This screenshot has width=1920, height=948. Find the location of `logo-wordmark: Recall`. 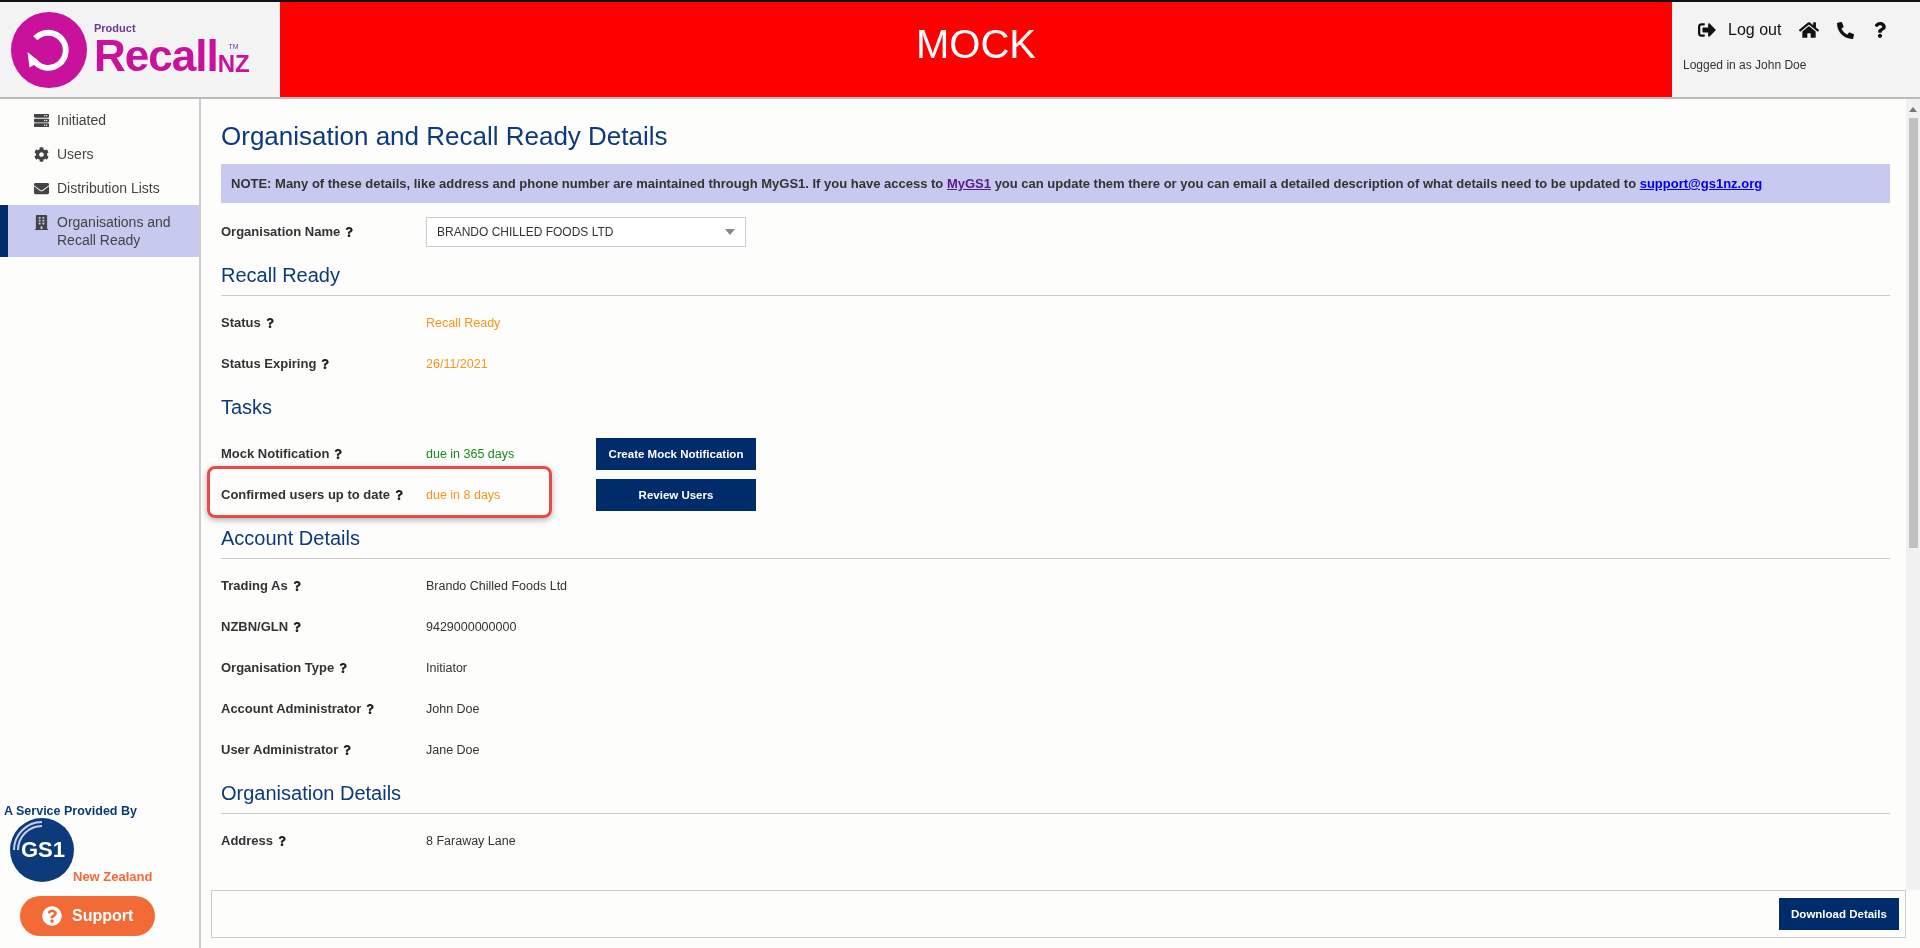

logo-wordmark: Recall is located at coordinates (156, 55).